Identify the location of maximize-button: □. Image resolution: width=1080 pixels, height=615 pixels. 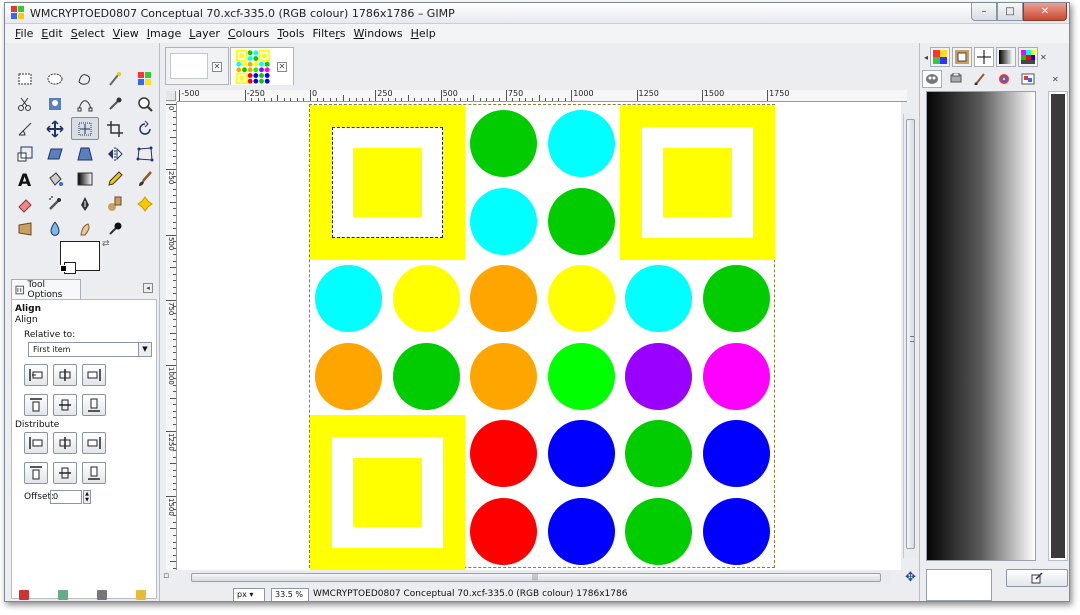
(1010, 12).